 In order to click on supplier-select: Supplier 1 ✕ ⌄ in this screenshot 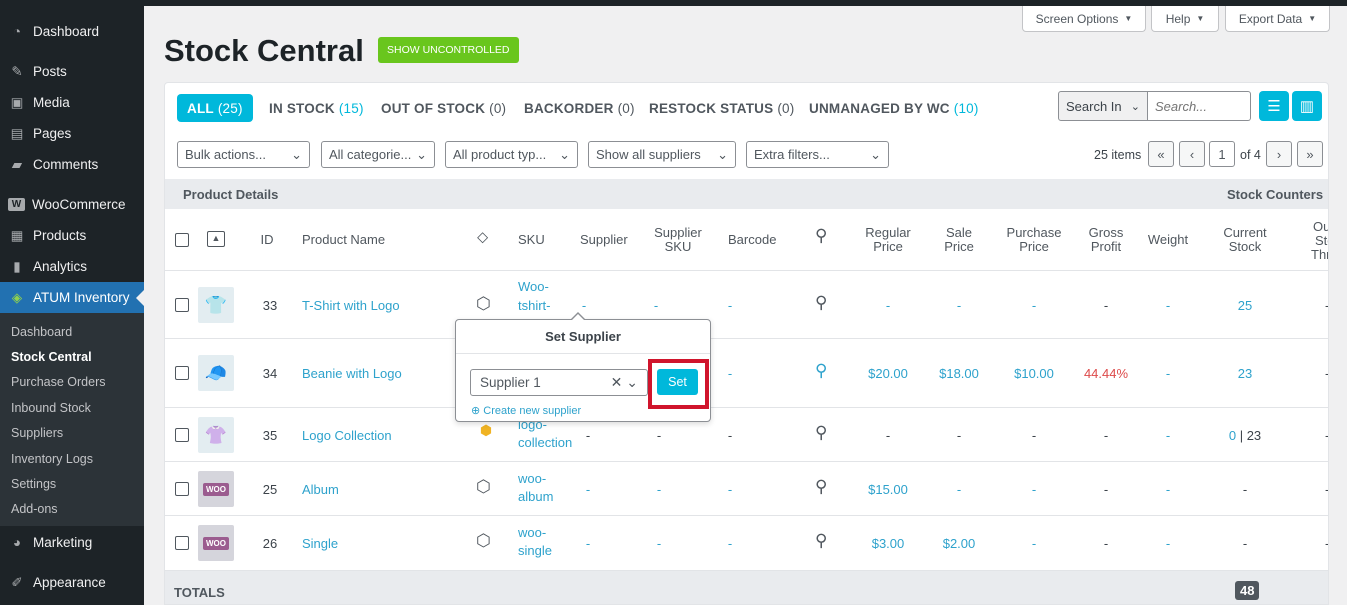, I will do `click(559, 382)`.